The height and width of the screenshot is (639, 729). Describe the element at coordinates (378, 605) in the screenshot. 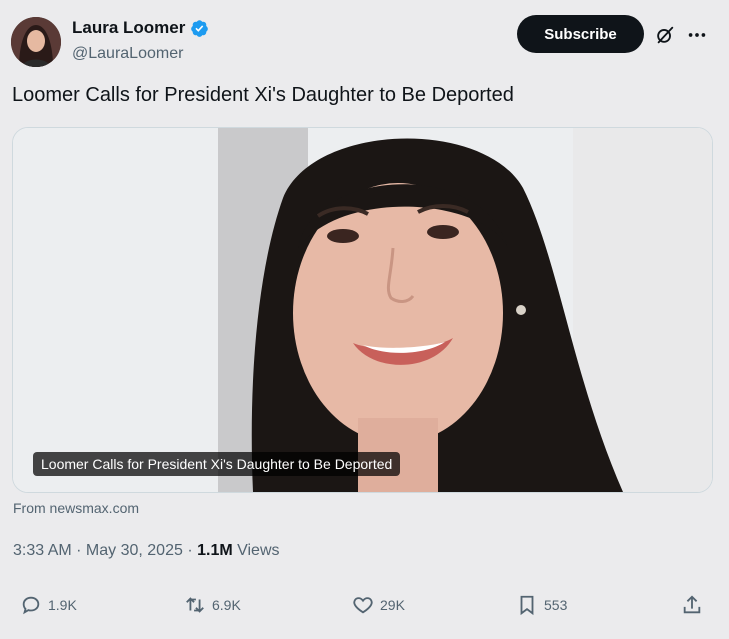

I see `like-button: 29K` at that location.